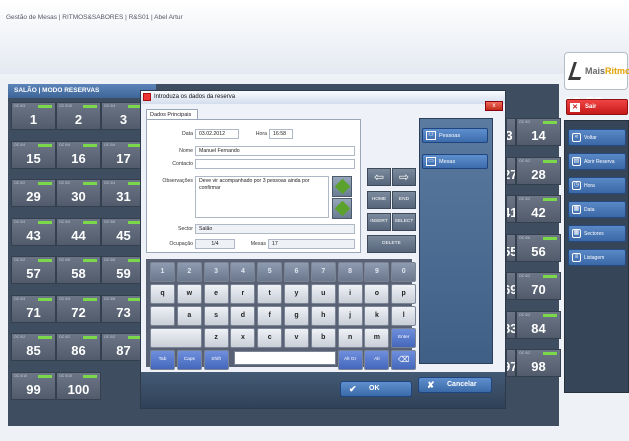  What do you see at coordinates (597, 185) in the screenshot?
I see `side-button-hora: ◷ Hora` at bounding box center [597, 185].